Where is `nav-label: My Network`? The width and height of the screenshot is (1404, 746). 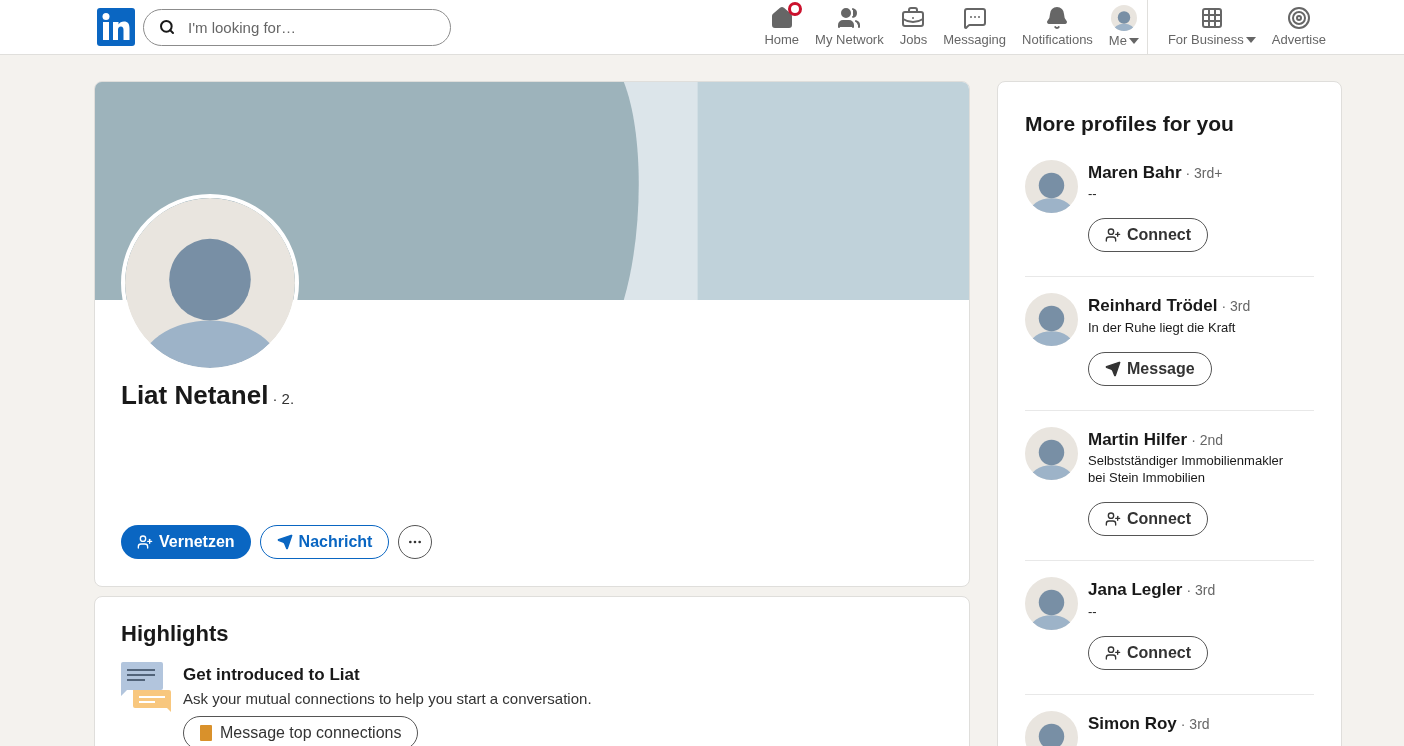
nav-label: My Network is located at coordinates (849, 40).